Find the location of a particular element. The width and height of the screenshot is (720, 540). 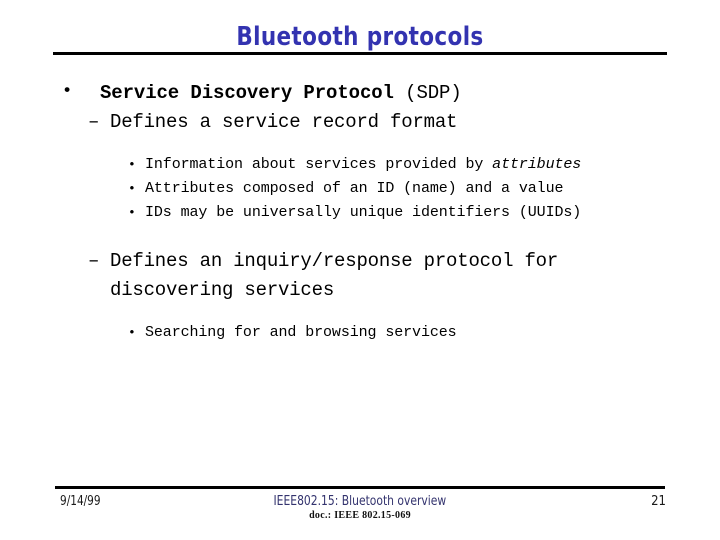

footer-doc-reference: doc.: IEEE 802.15-069 is located at coordinates (360, 515).